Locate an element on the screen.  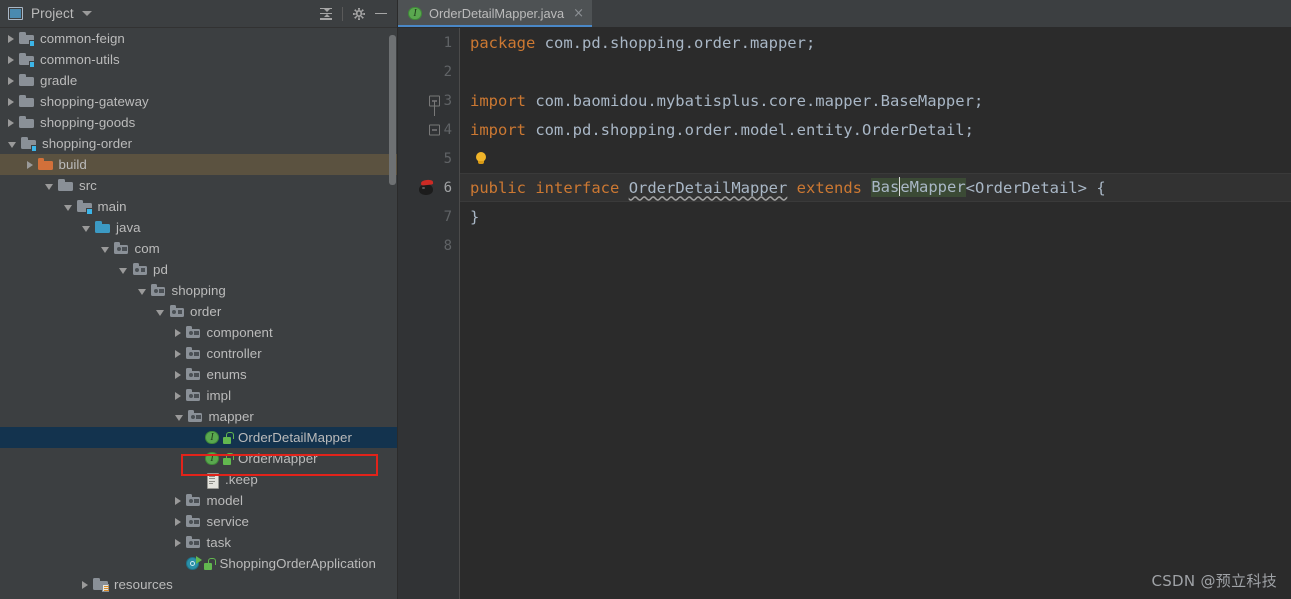
tree-item-model: model is located at coordinates (199, 500).